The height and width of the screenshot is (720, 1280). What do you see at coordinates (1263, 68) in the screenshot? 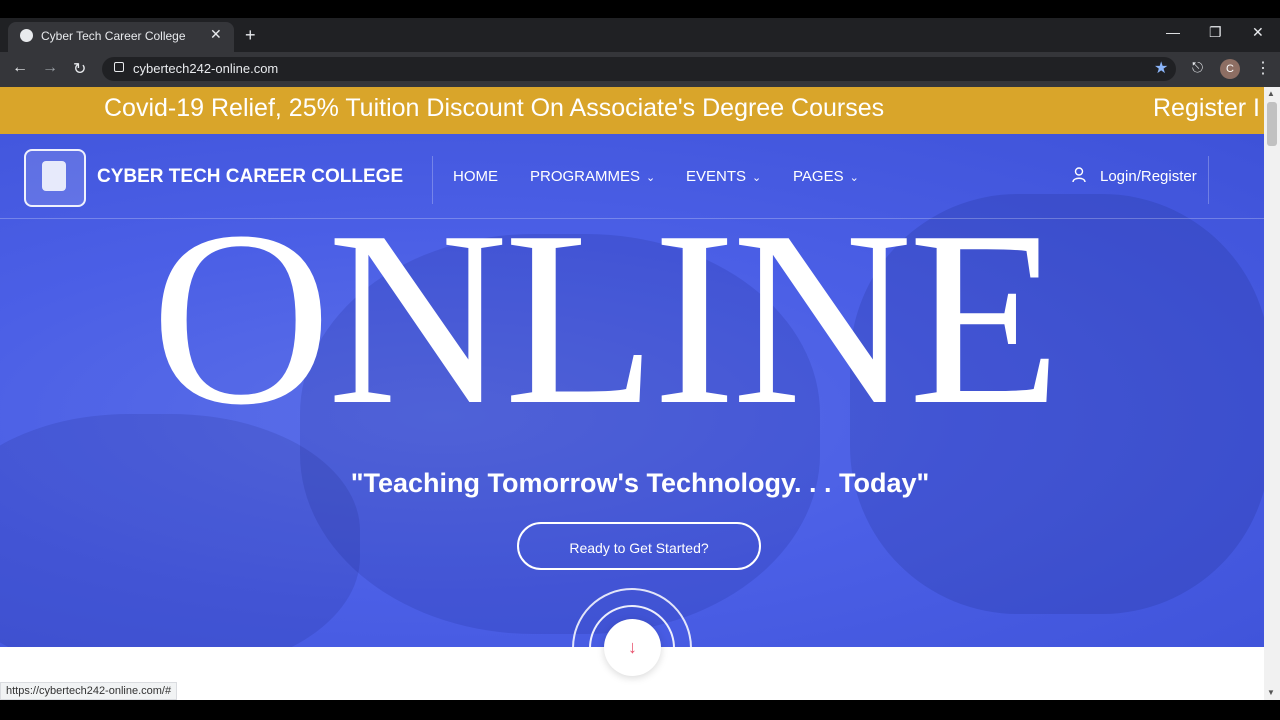
I see `kebab-menu-icon: ⋮` at bounding box center [1263, 68].